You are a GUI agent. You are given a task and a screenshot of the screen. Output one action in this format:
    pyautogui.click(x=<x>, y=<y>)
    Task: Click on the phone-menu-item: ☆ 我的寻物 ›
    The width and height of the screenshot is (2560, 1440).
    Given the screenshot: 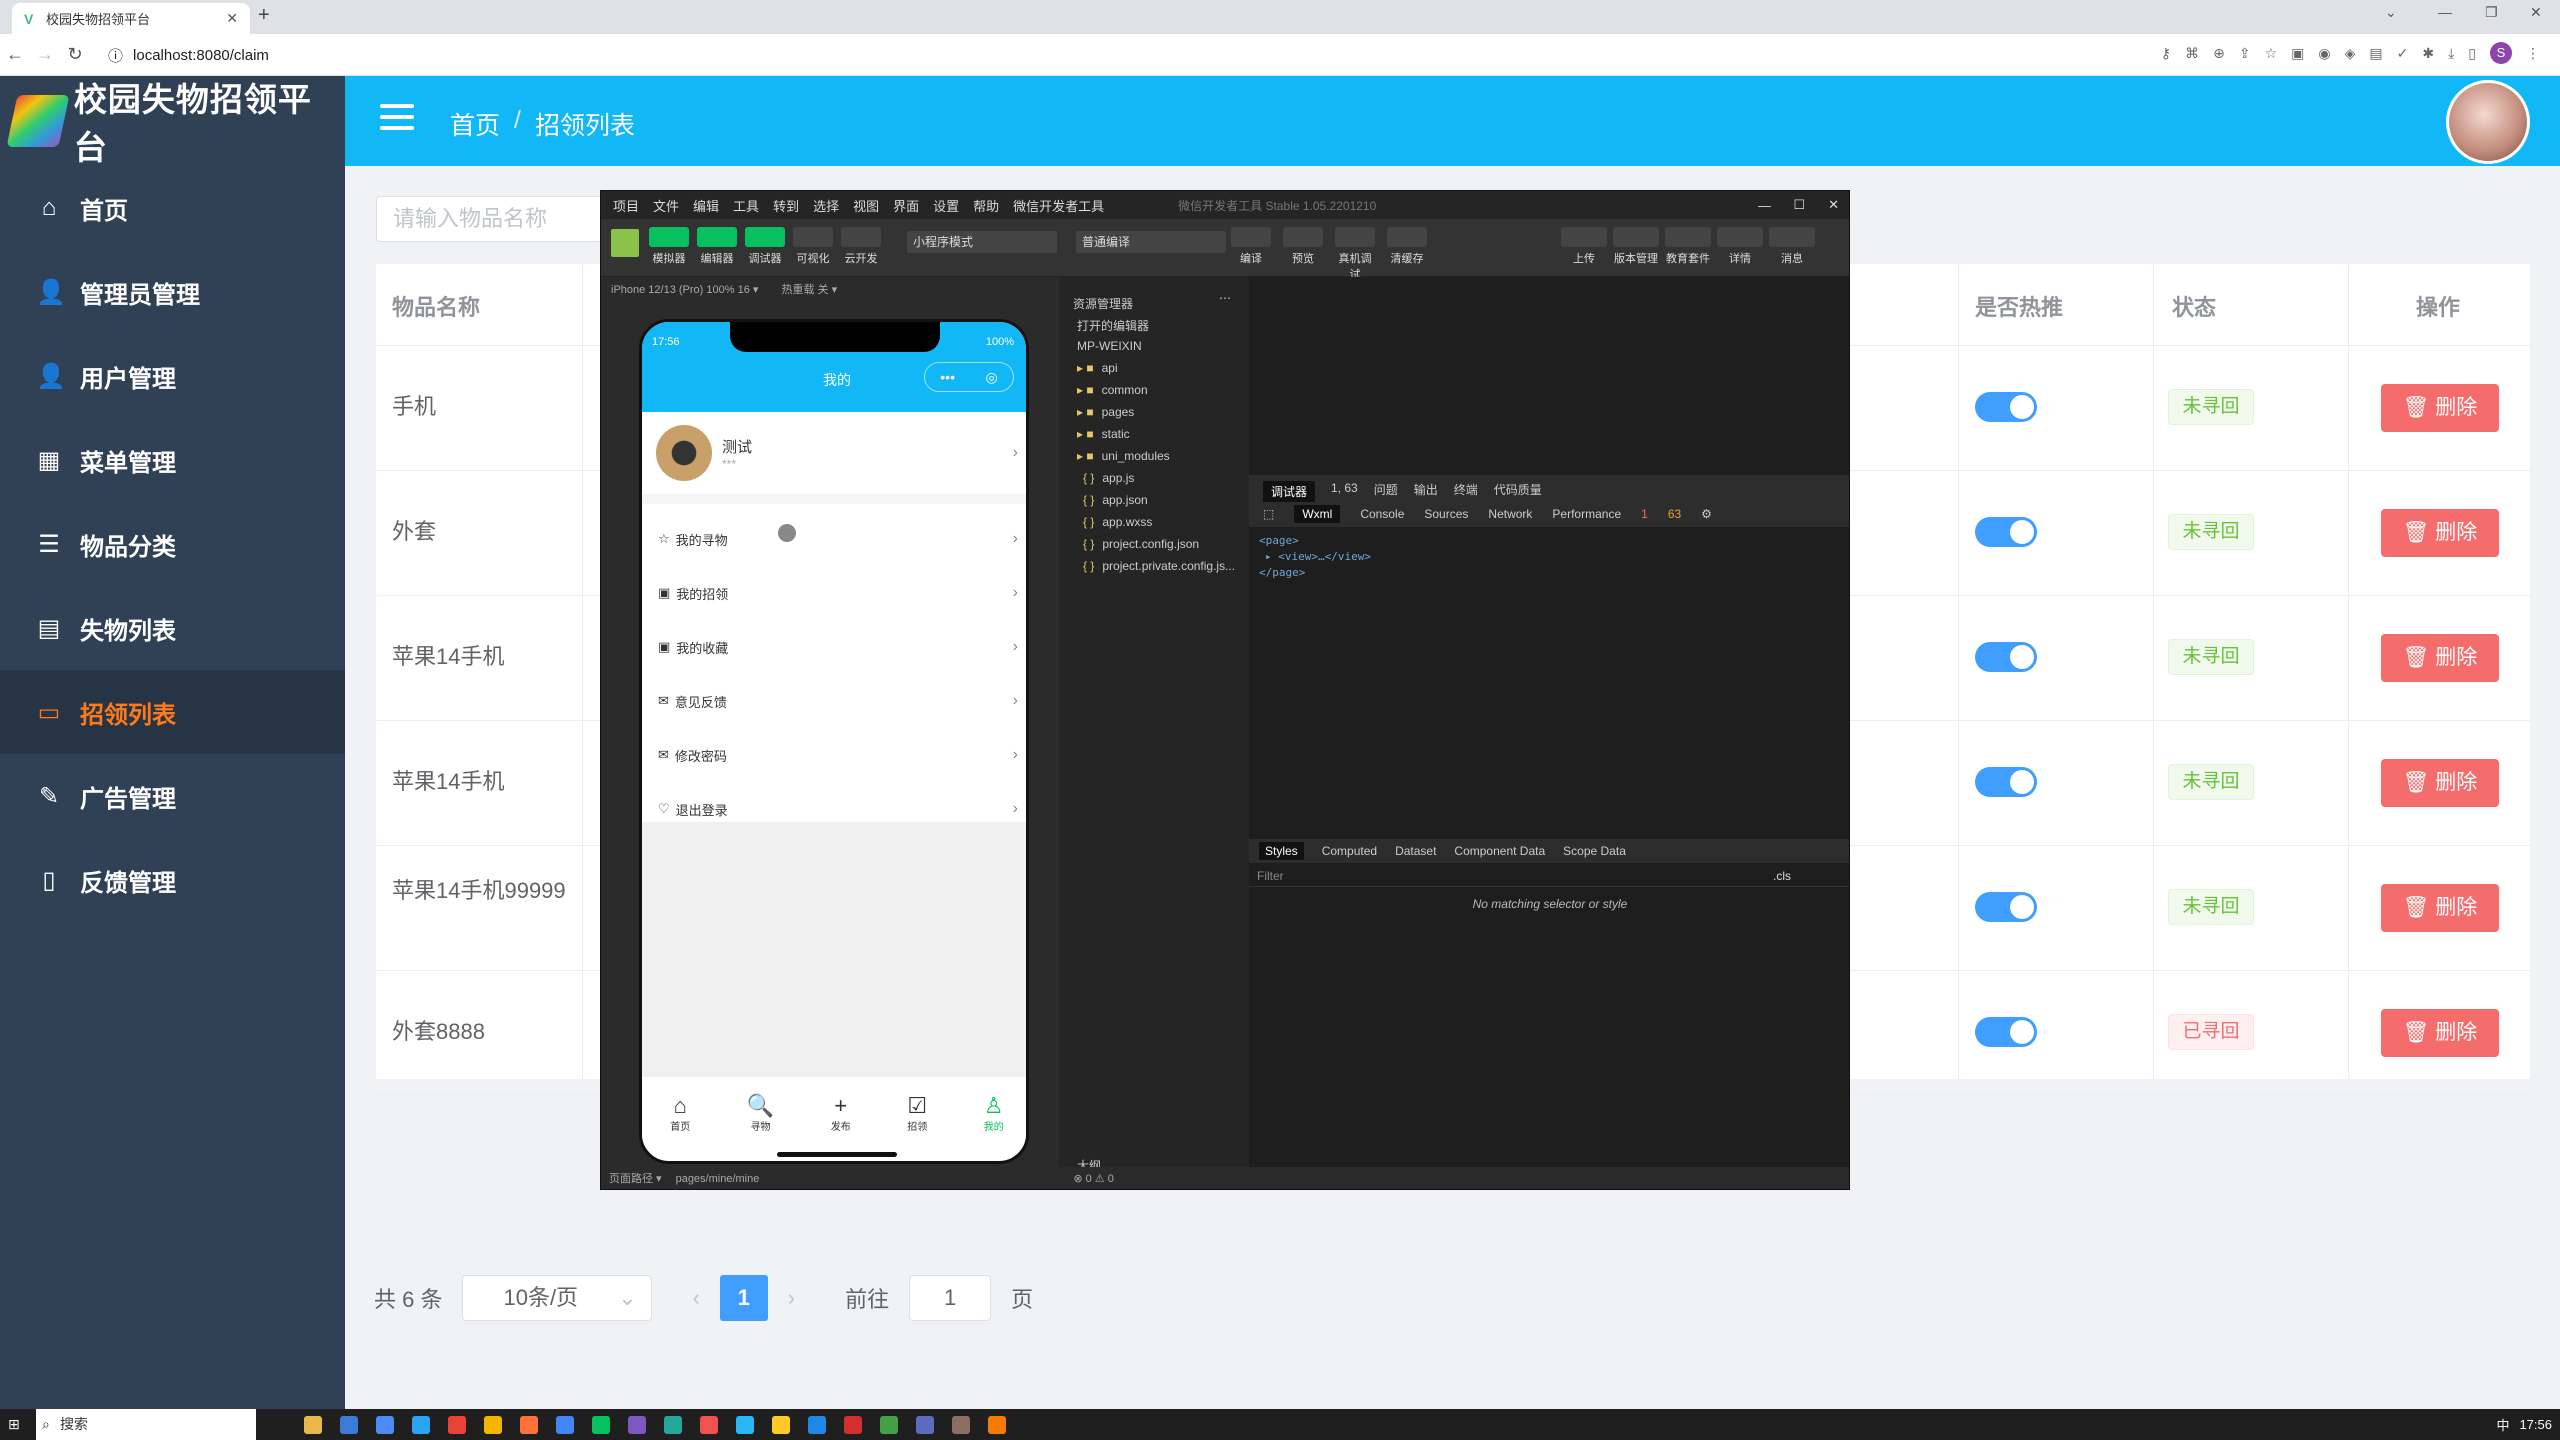 What is the action you would take?
    pyautogui.click(x=834, y=539)
    